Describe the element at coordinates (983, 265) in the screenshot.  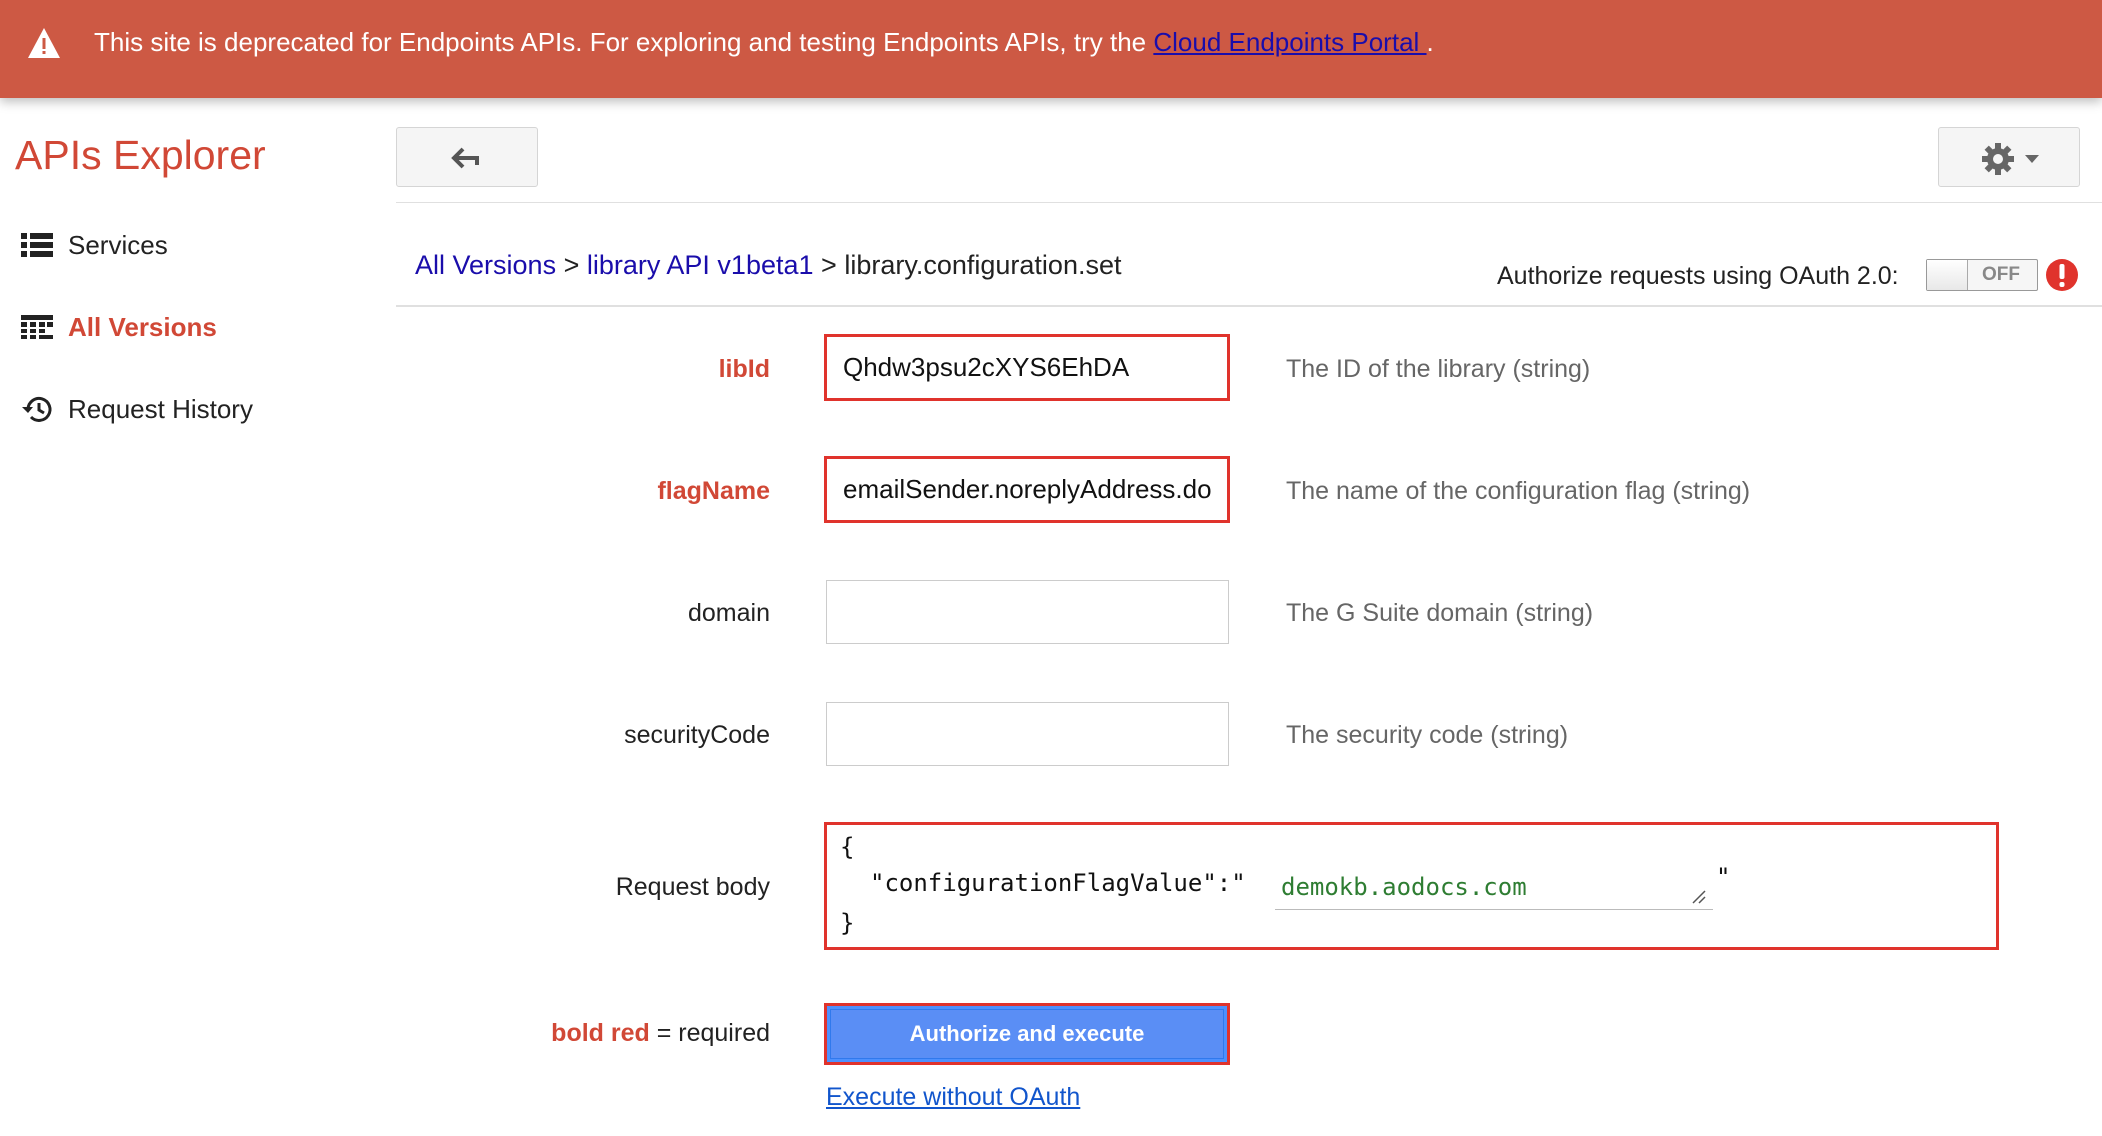
I see `breadcrumb-current-method: library.configuration.set` at that location.